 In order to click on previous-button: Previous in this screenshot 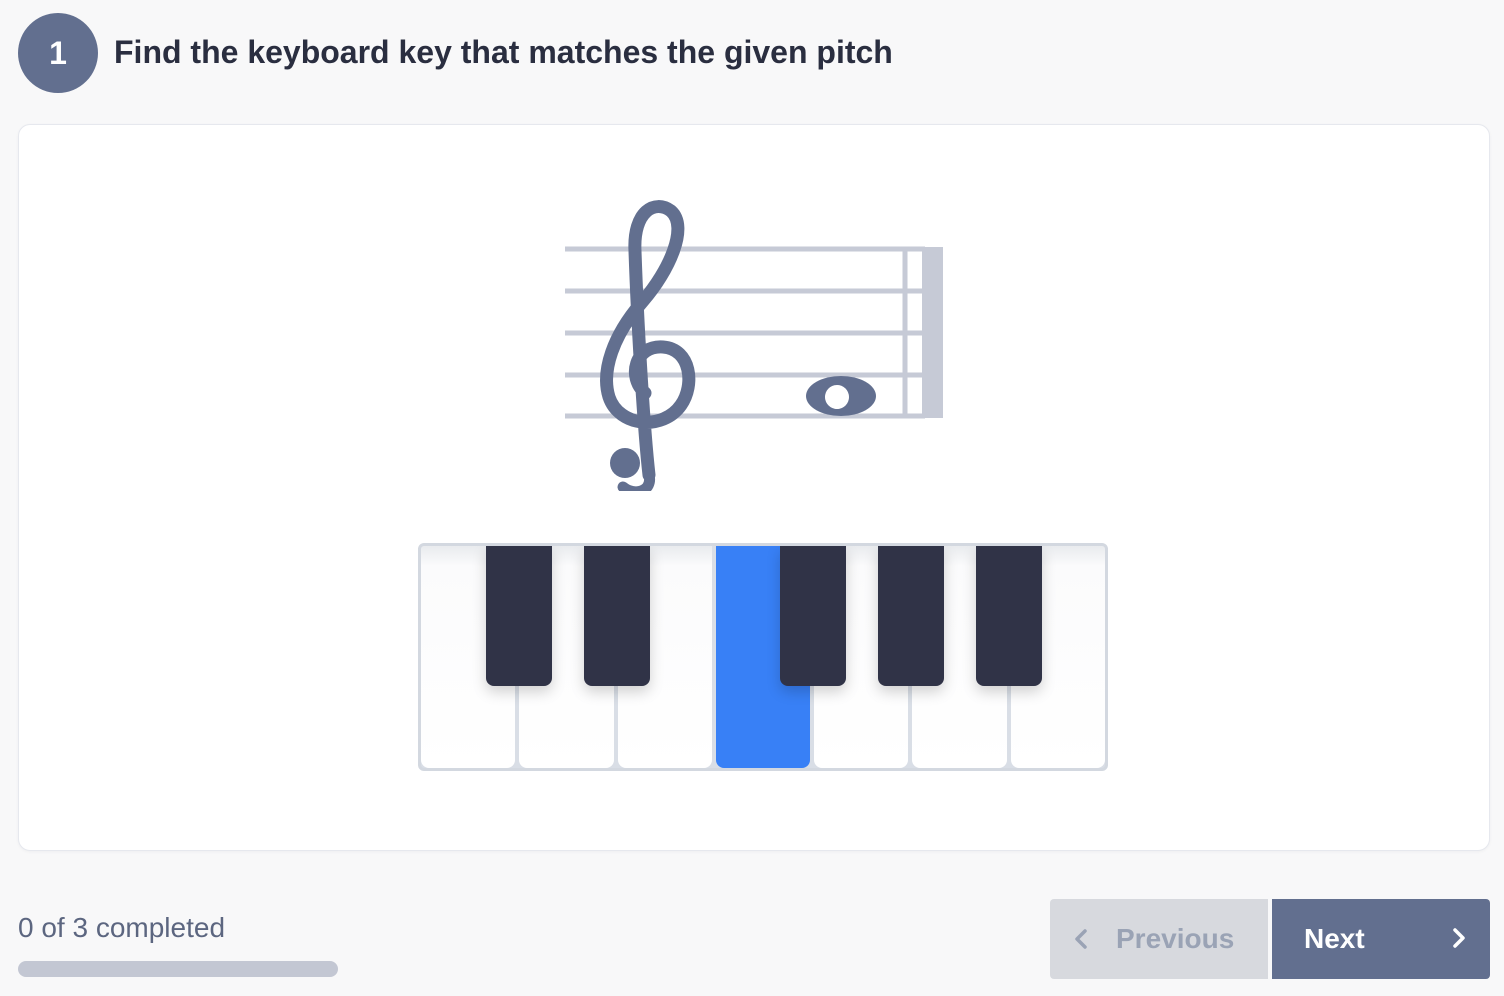, I will do `click(1159, 939)`.